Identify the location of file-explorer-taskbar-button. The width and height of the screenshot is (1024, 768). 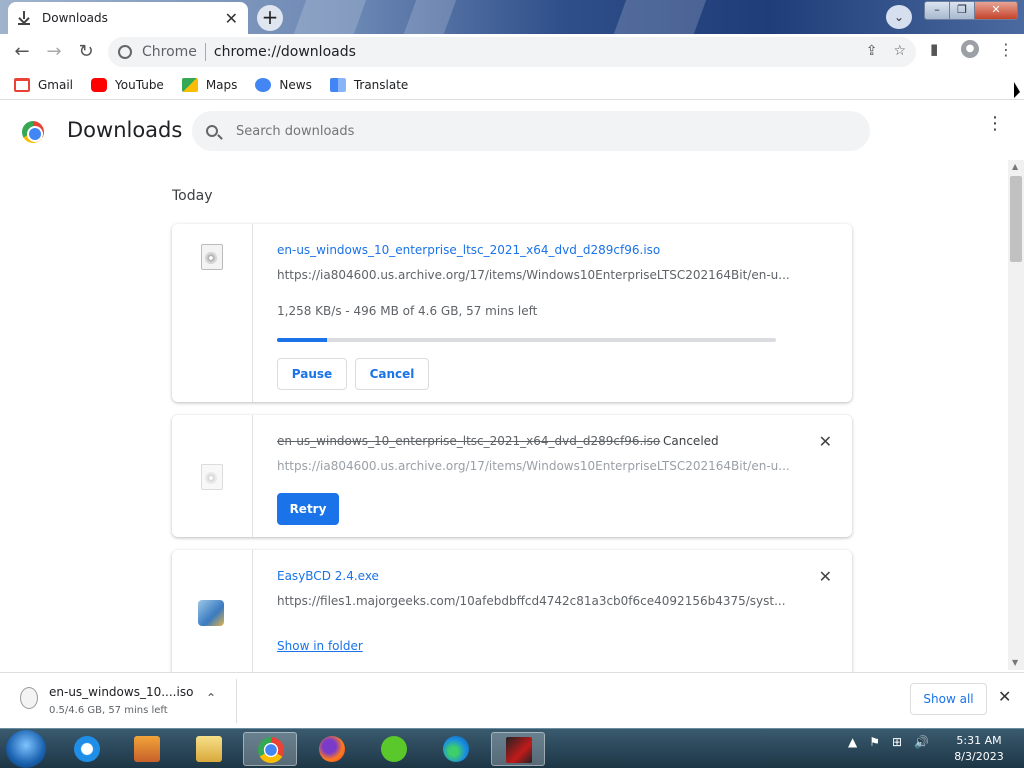
(209, 749).